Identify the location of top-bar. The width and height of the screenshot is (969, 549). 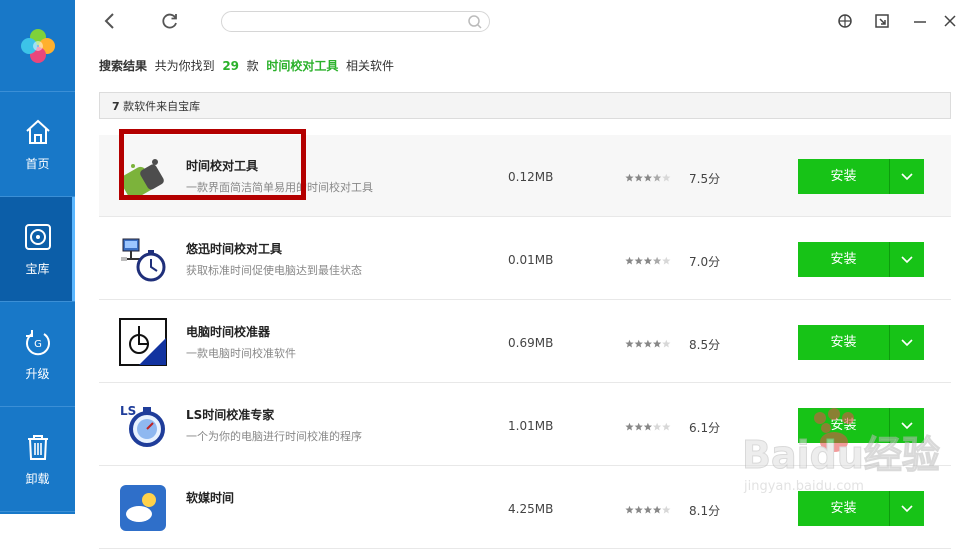
(522, 21).